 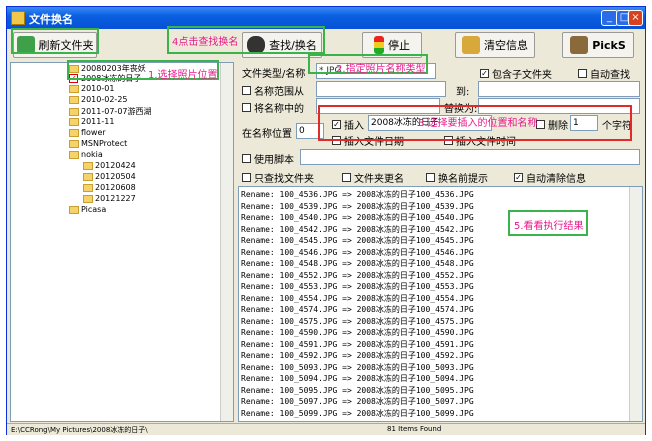 I want to click on tree-item-label: 2010-01, so click(x=98, y=88).